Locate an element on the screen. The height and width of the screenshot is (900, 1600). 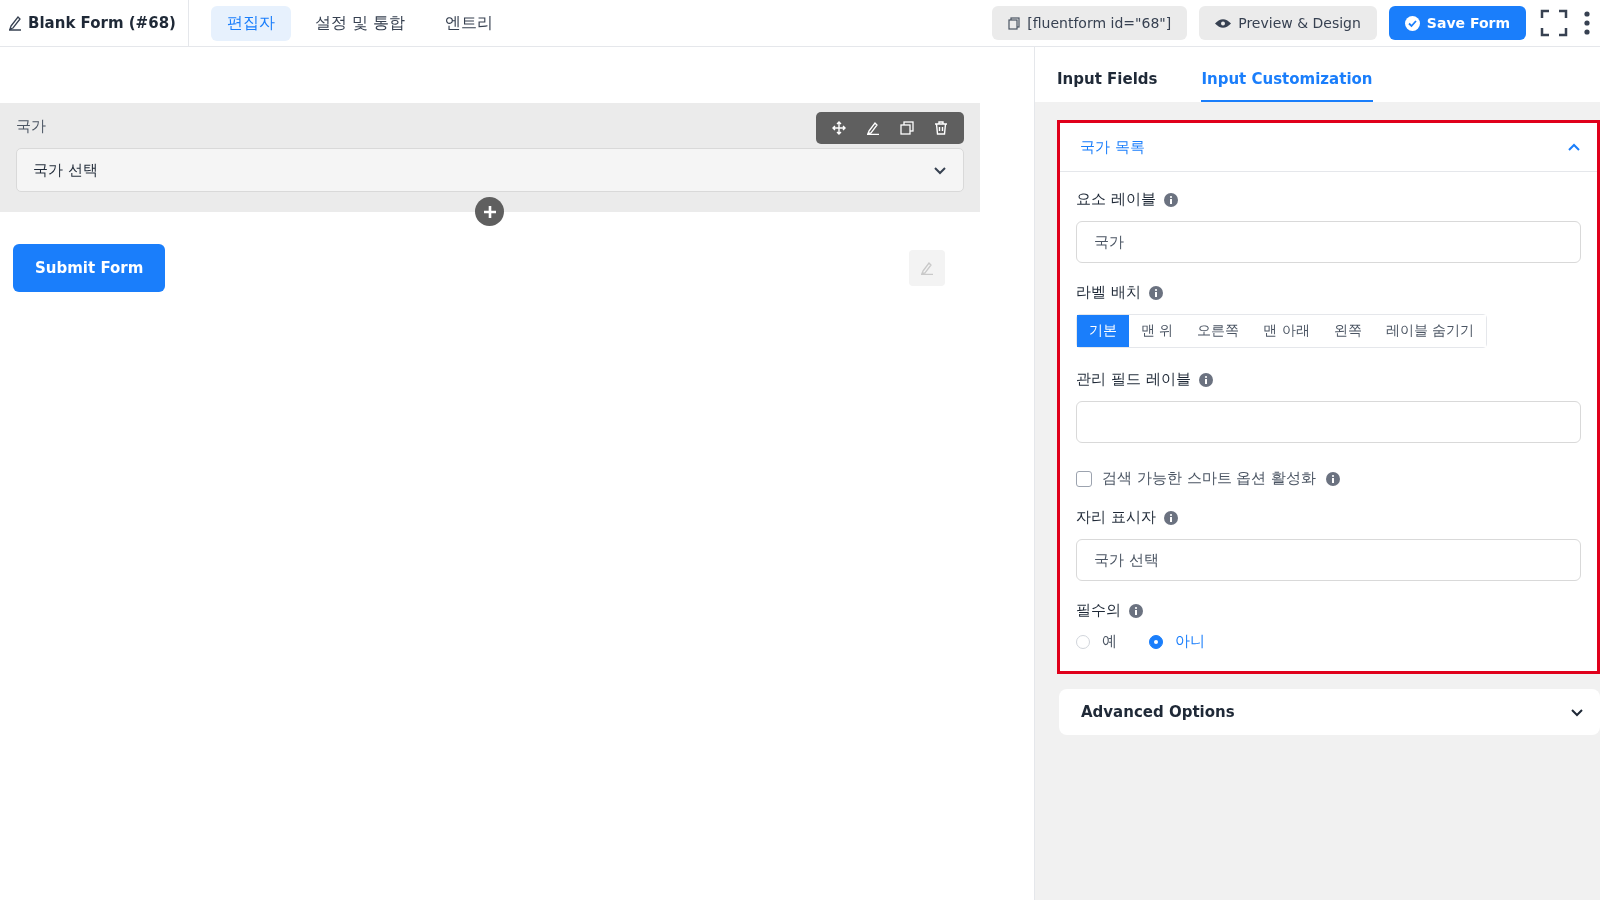
save-button: Save Form is located at coordinates (1457, 23).